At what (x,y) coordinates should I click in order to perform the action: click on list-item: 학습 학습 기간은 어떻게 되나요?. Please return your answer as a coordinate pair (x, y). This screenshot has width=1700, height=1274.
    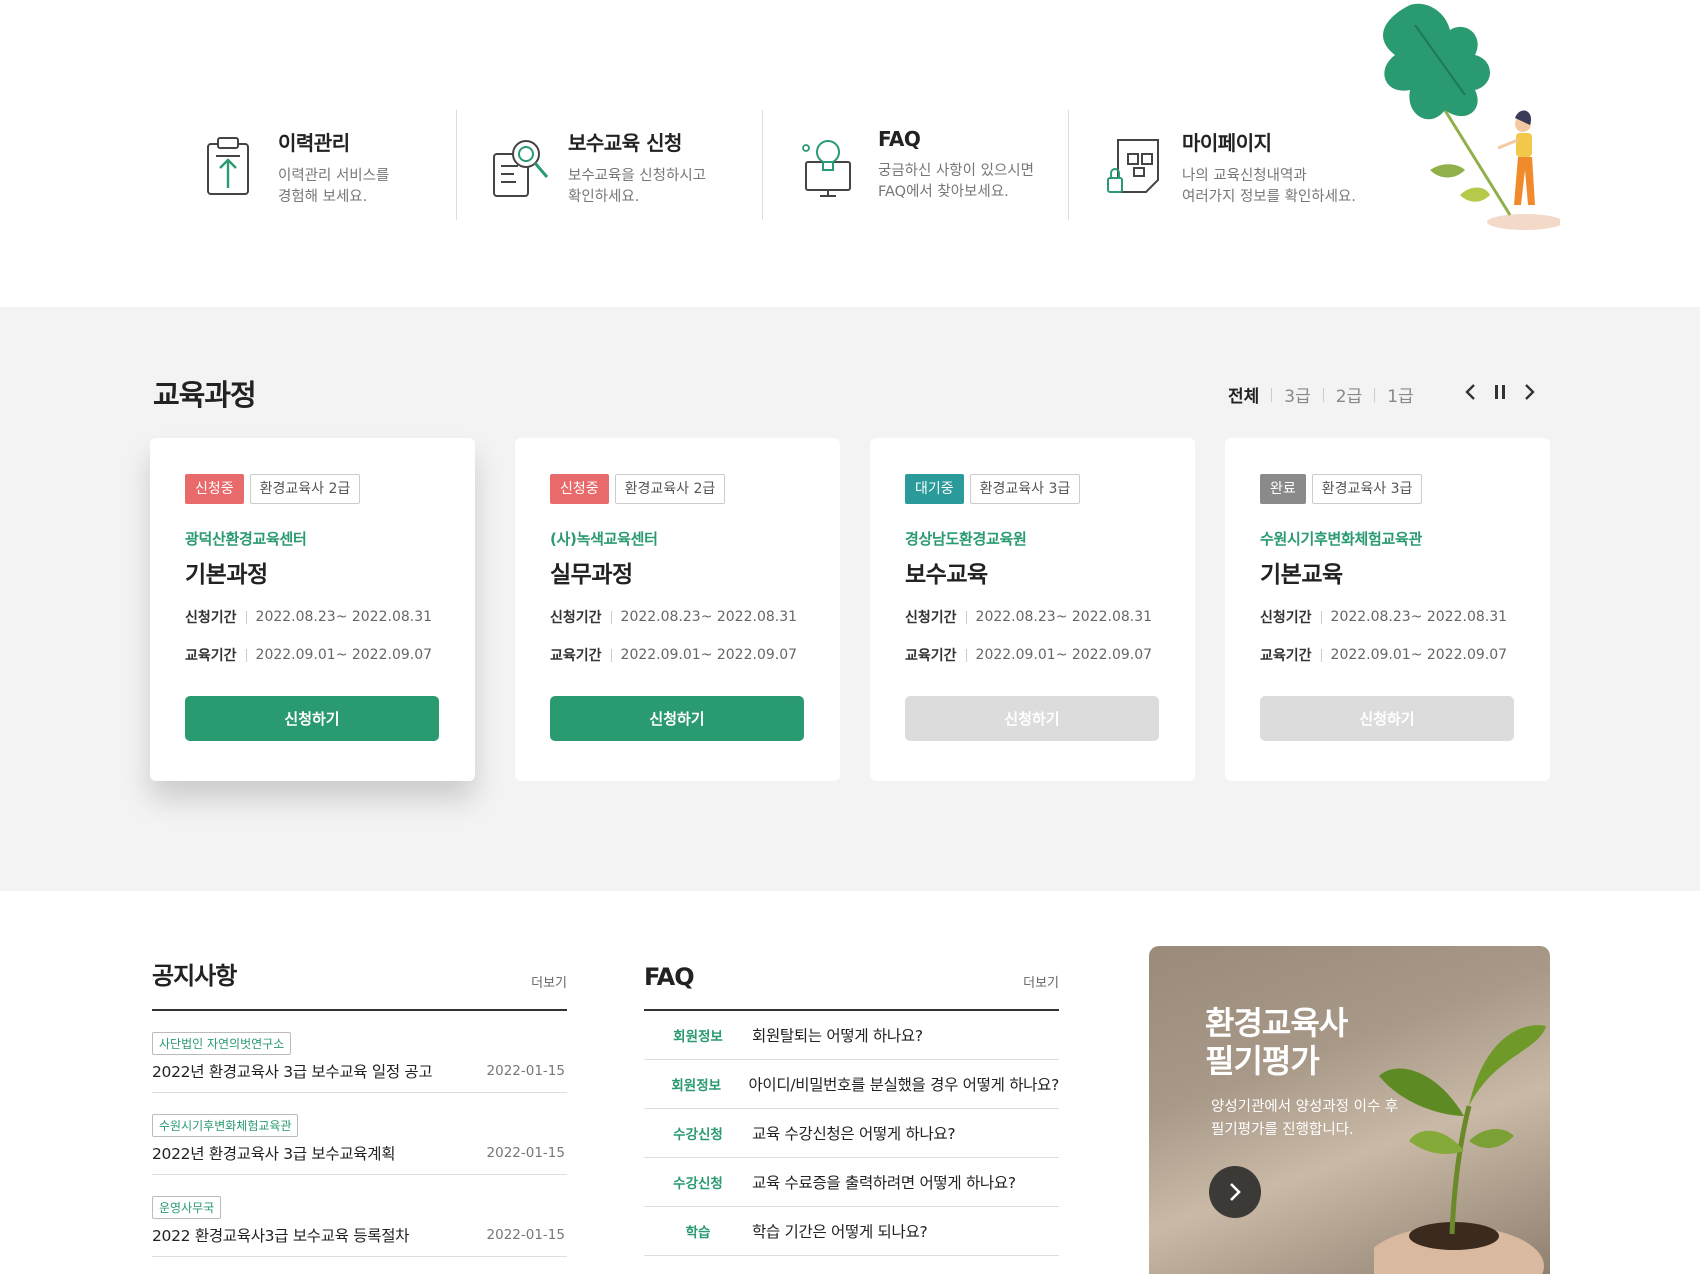
    Looking at the image, I should click on (851, 1231).